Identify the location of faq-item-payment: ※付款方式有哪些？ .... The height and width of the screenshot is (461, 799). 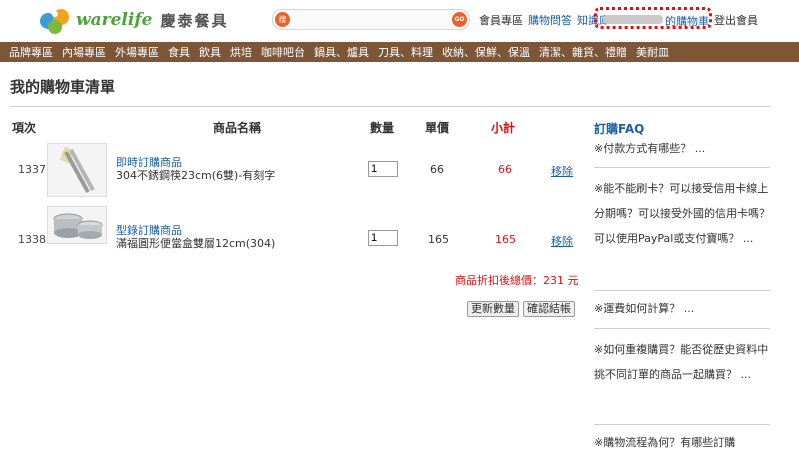
(682, 148).